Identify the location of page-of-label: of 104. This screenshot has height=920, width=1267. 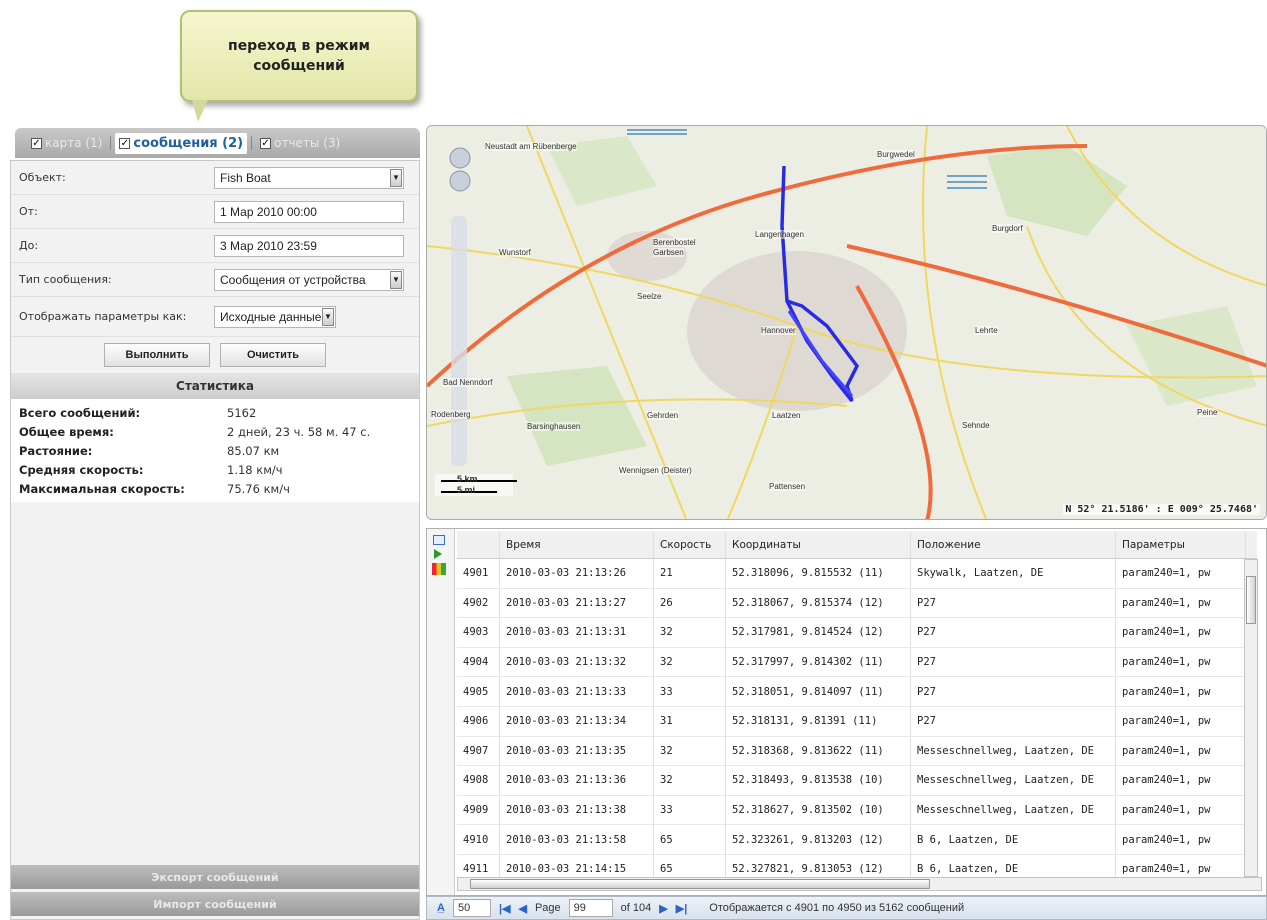
(636, 908).